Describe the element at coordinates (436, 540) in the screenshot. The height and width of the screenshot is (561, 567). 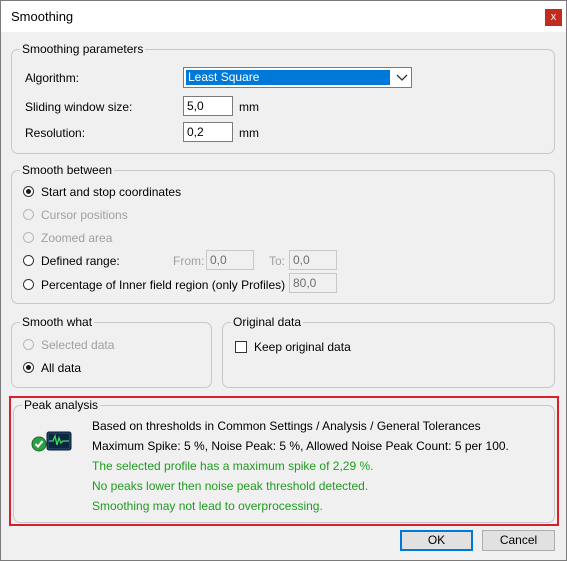
I see `ok-button: OK` at that location.